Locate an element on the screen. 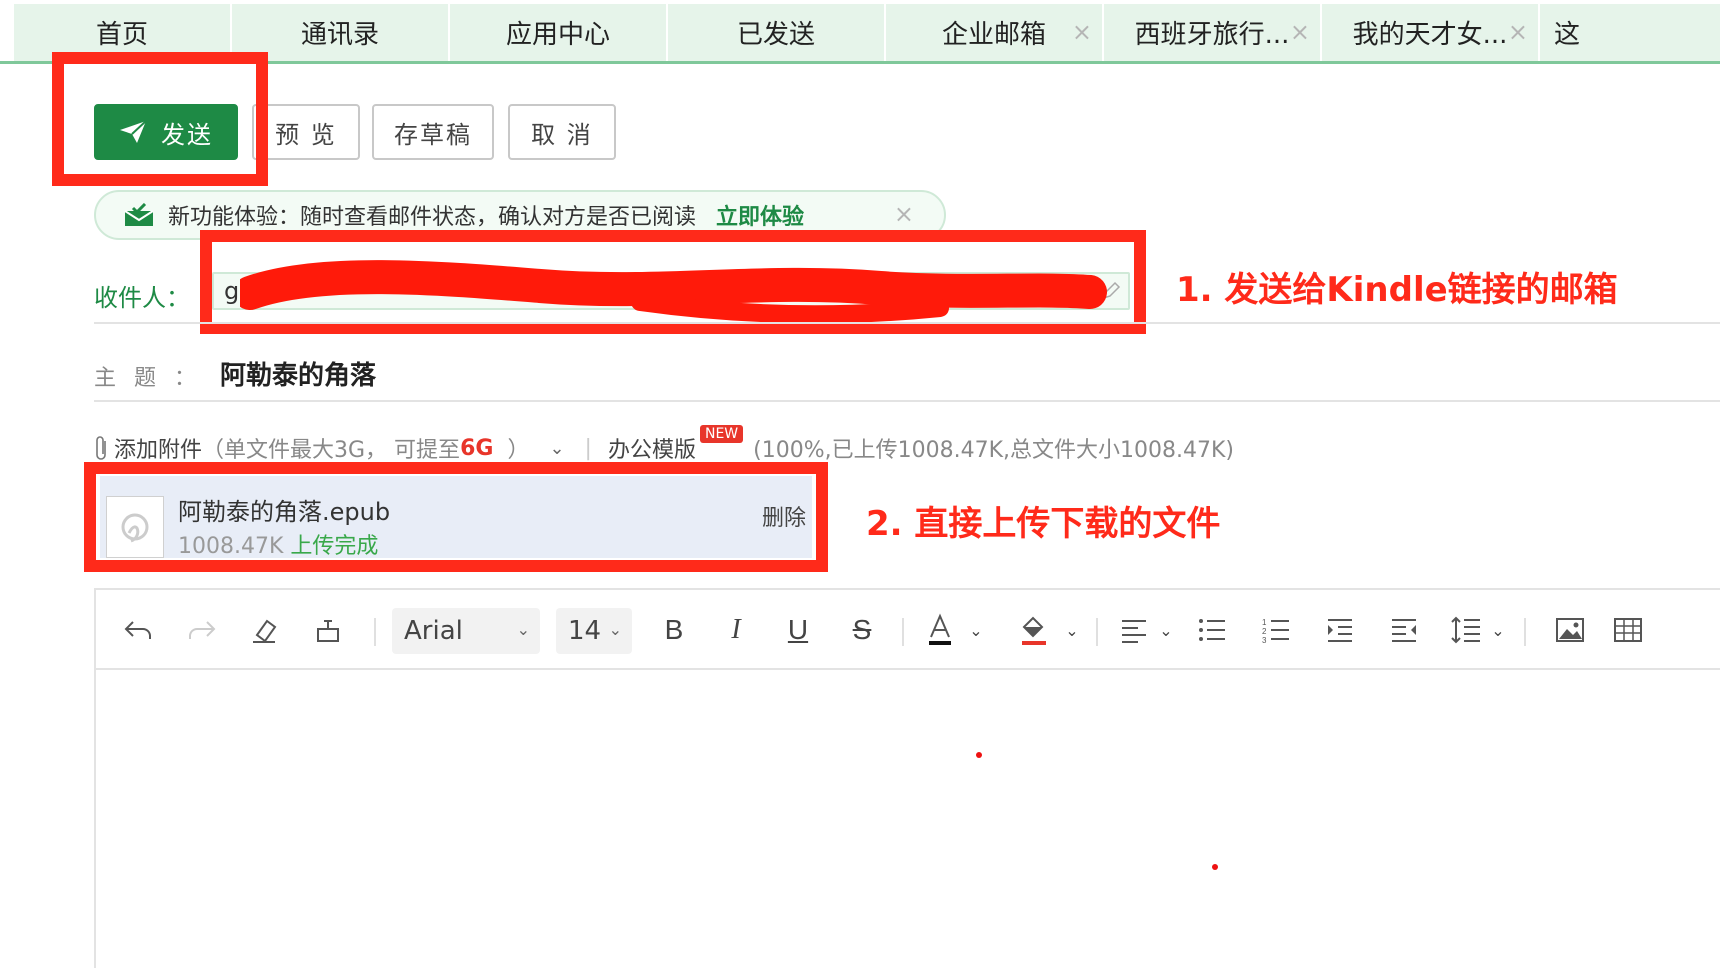 This screenshot has width=1720, height=968. font-family-value: Arial is located at coordinates (433, 631).